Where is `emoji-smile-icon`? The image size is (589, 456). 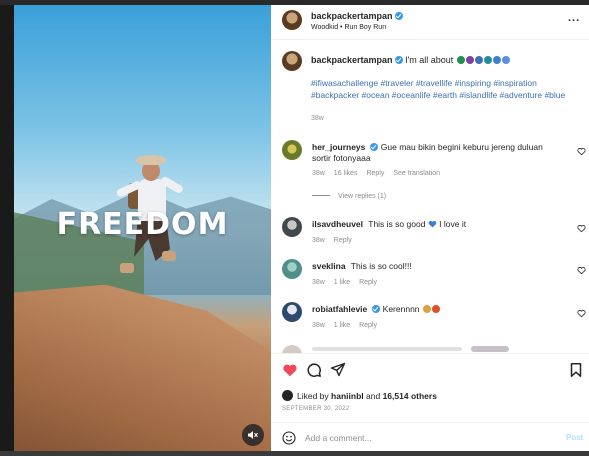
emoji-smile-icon is located at coordinates (289, 438).